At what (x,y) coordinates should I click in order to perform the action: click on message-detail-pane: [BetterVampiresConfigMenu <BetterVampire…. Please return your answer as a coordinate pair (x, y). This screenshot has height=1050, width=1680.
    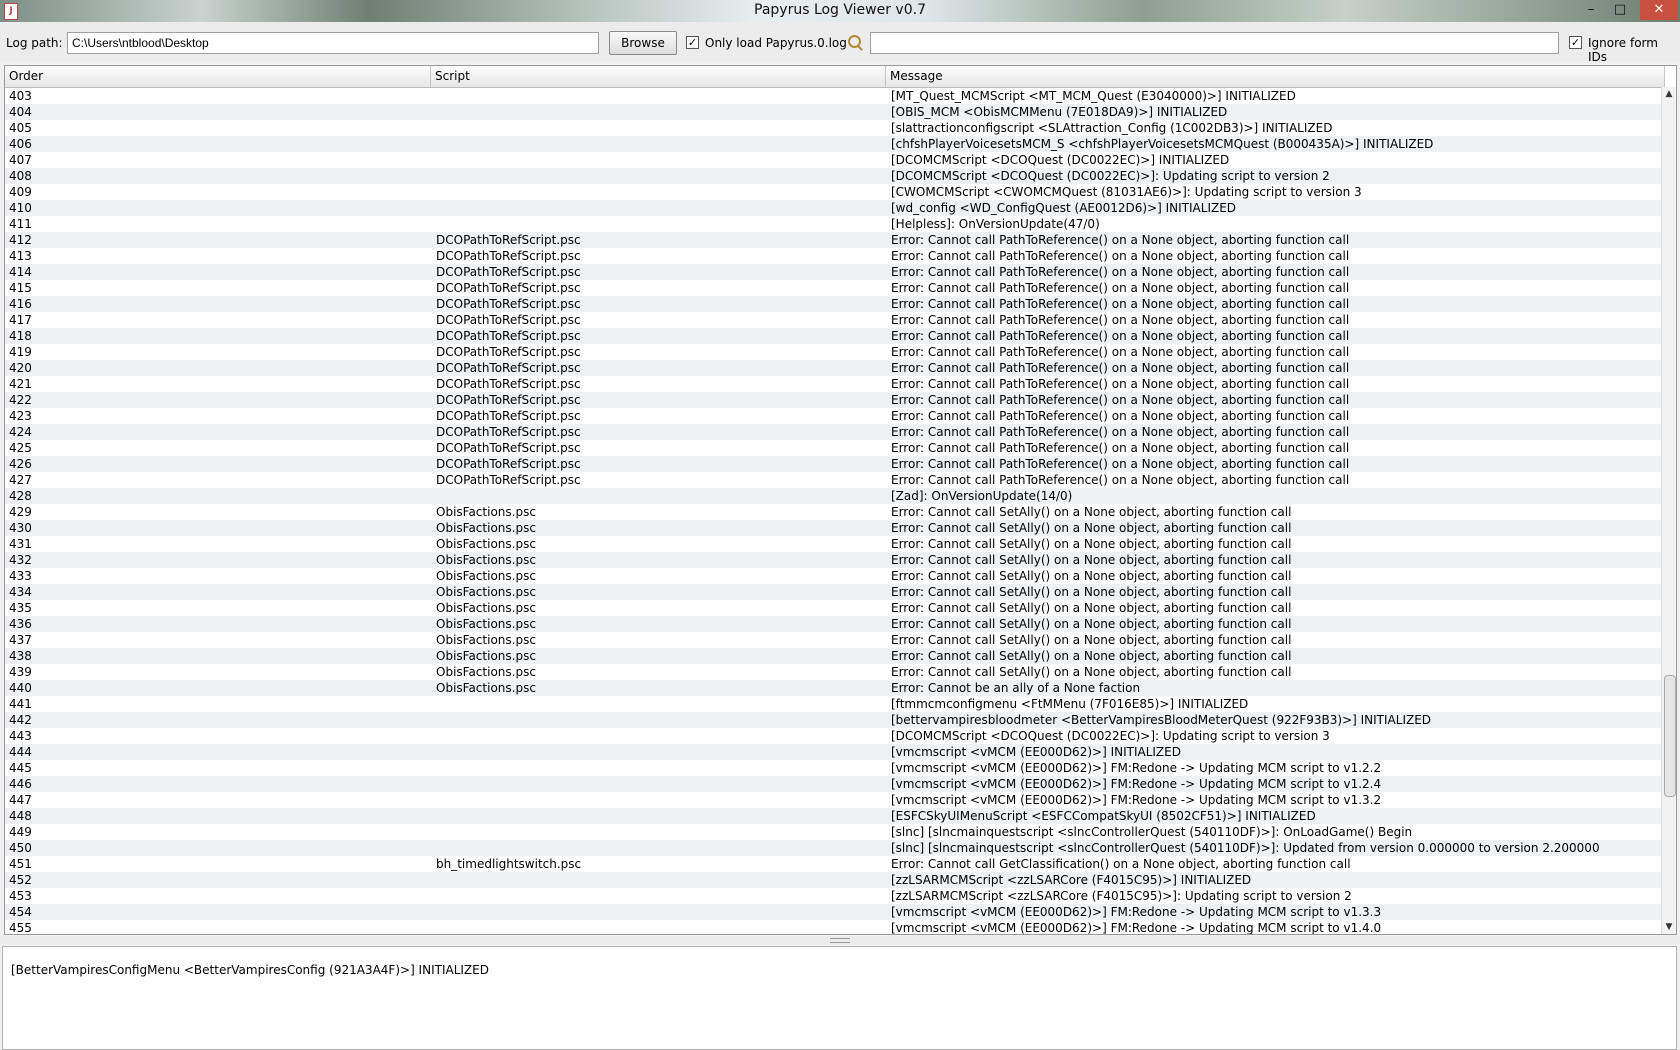
    Looking at the image, I should click on (839, 998).